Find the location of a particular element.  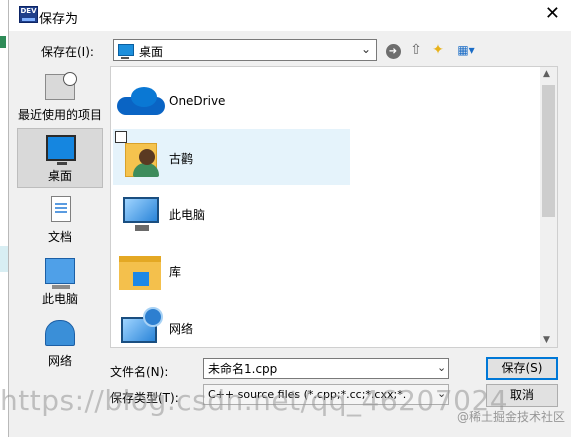

user-folder-icon is located at coordinates (141, 157).